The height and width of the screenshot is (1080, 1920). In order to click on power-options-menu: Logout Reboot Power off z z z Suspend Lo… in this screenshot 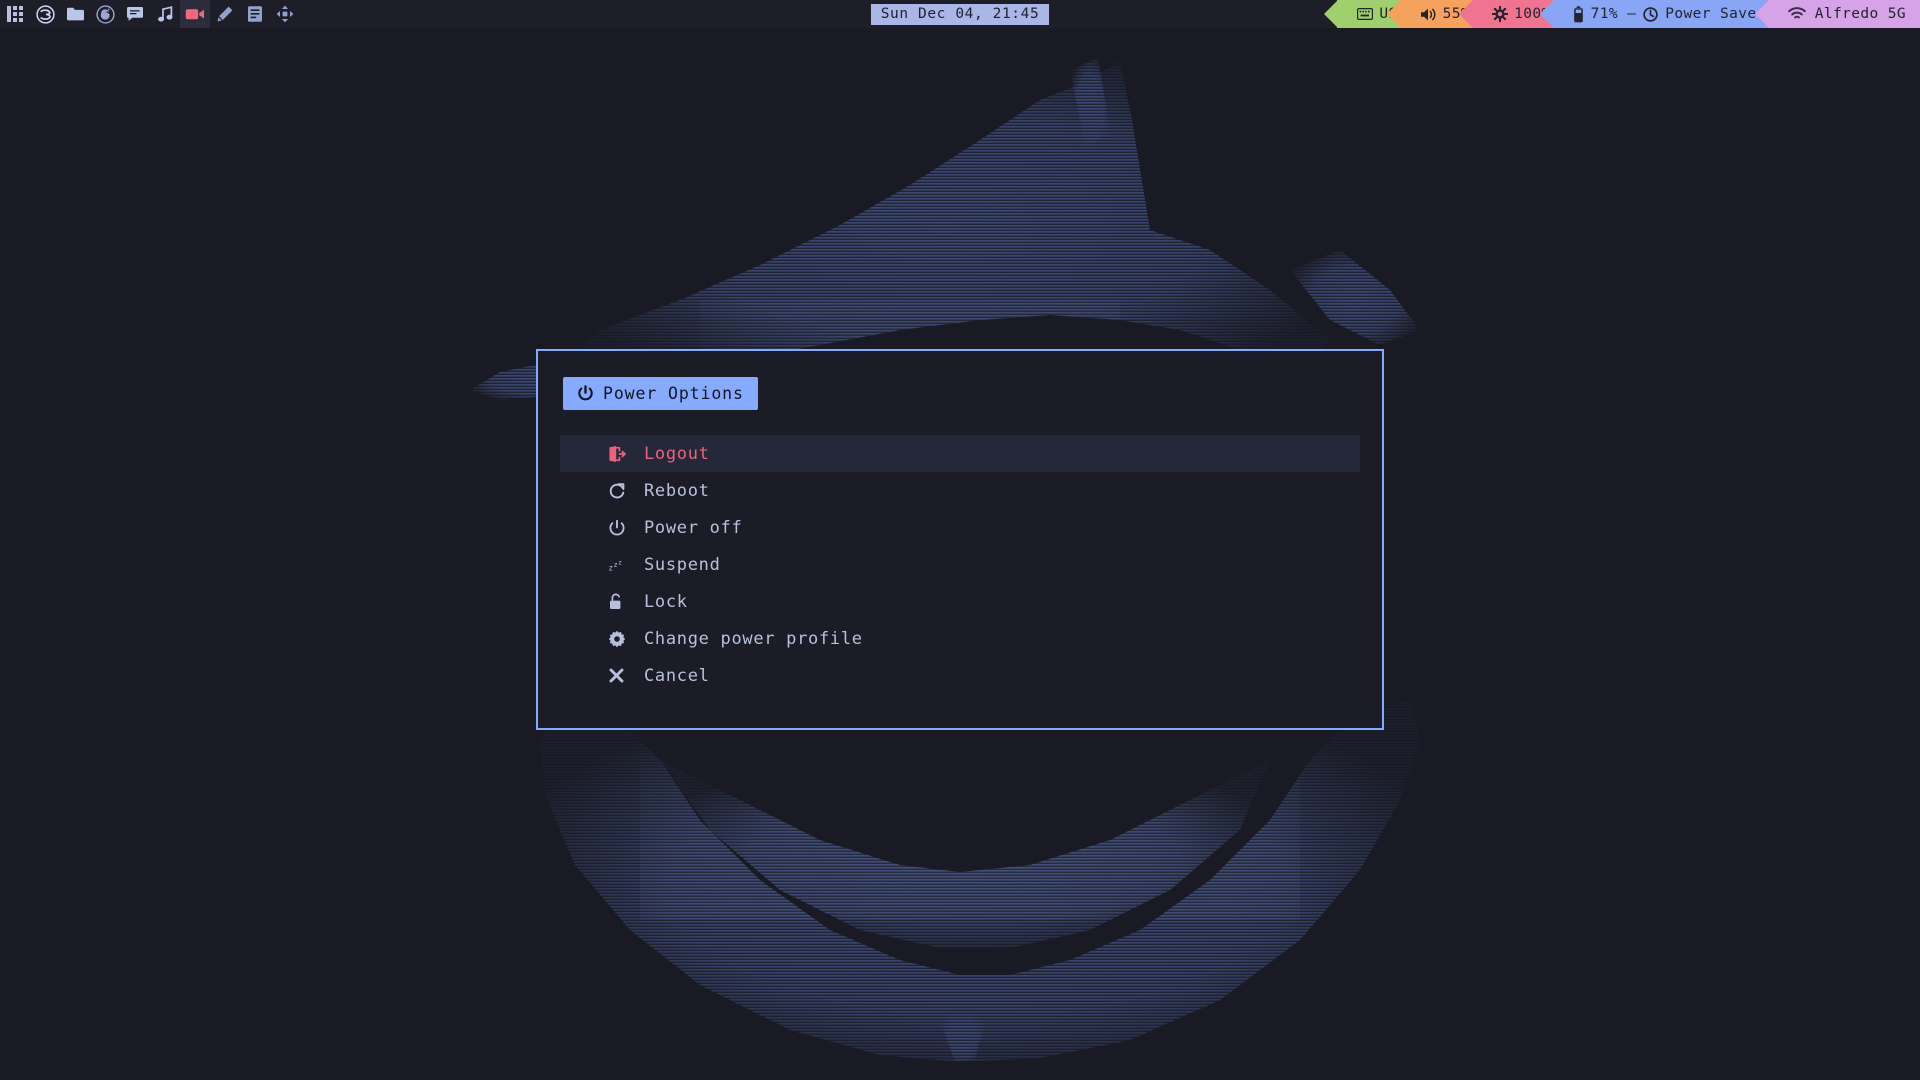, I will do `click(960, 564)`.